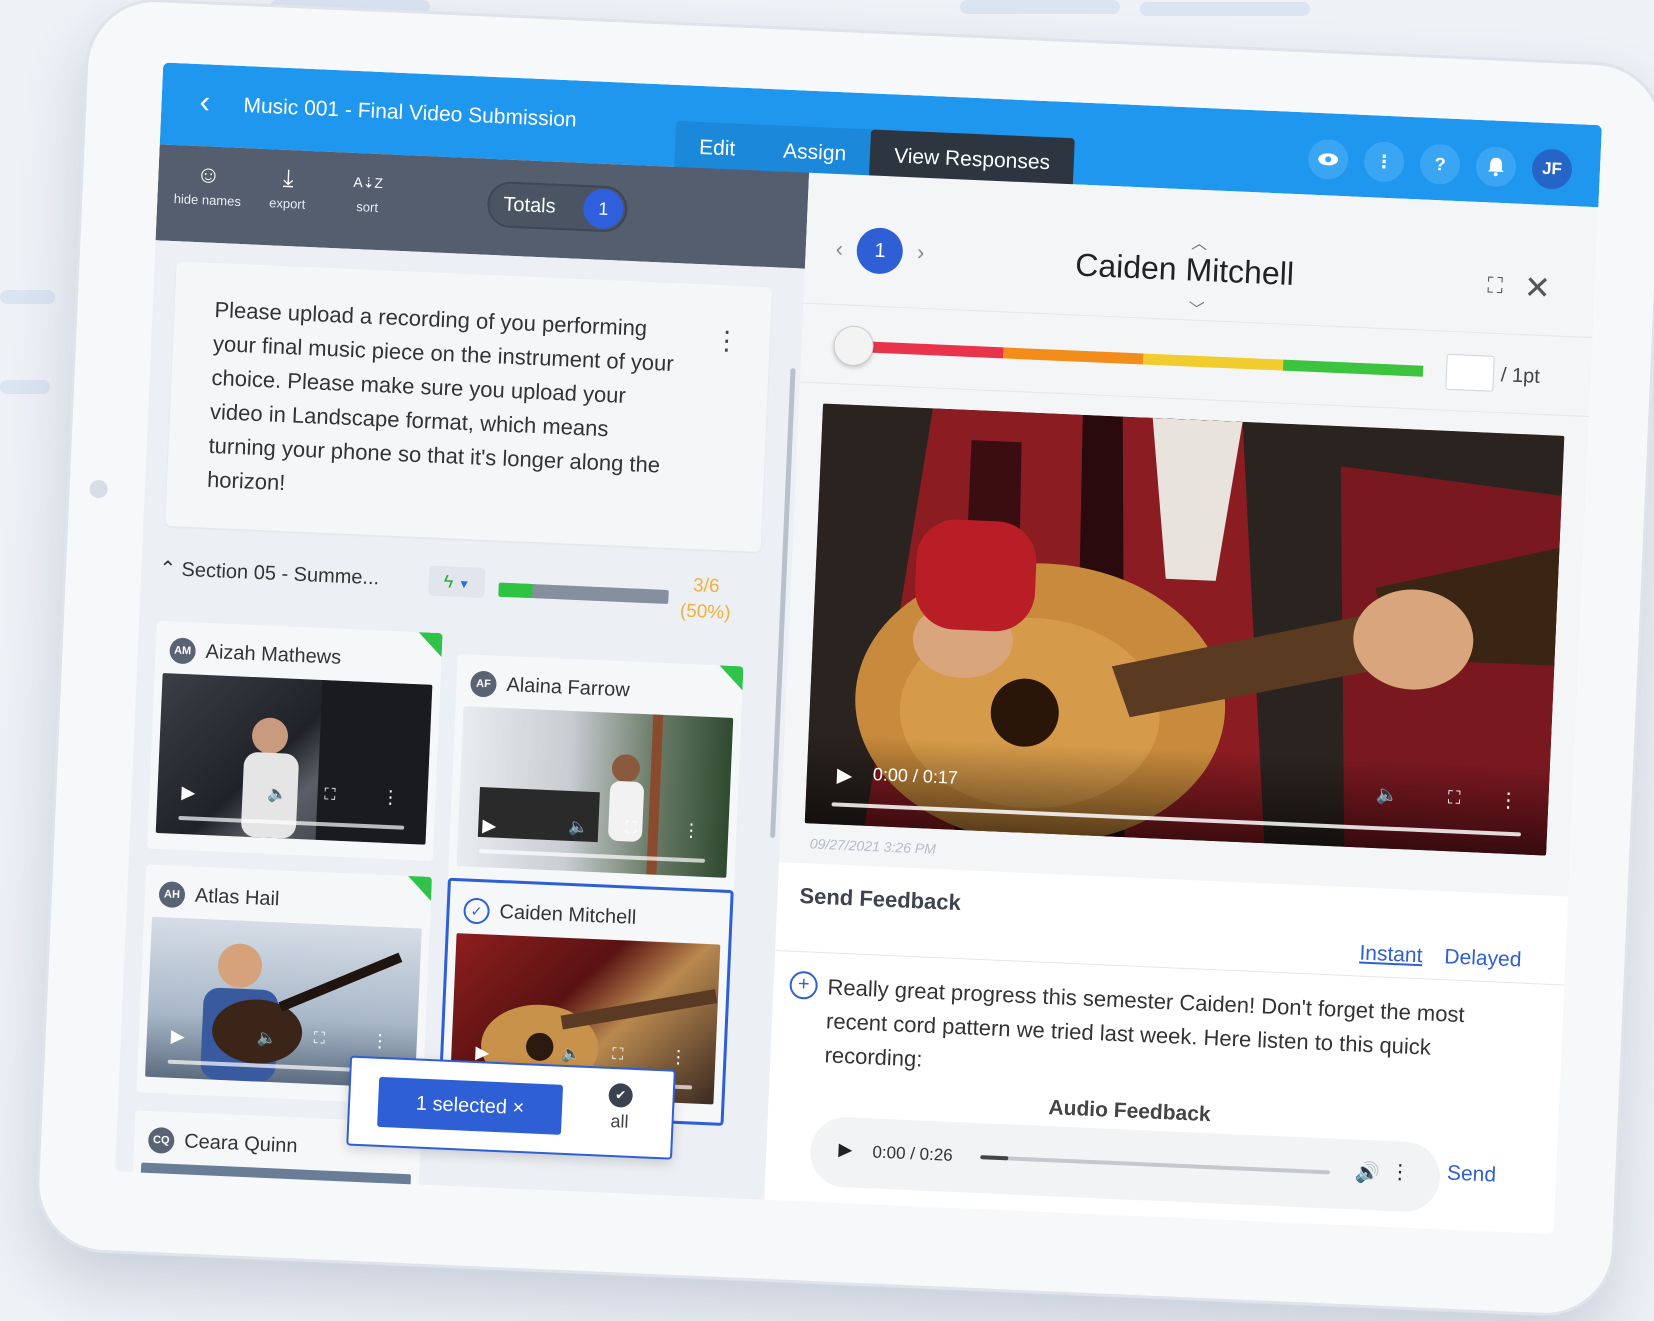  Describe the element at coordinates (994, 1158) in the screenshot. I see `audio-seek-fill` at that location.